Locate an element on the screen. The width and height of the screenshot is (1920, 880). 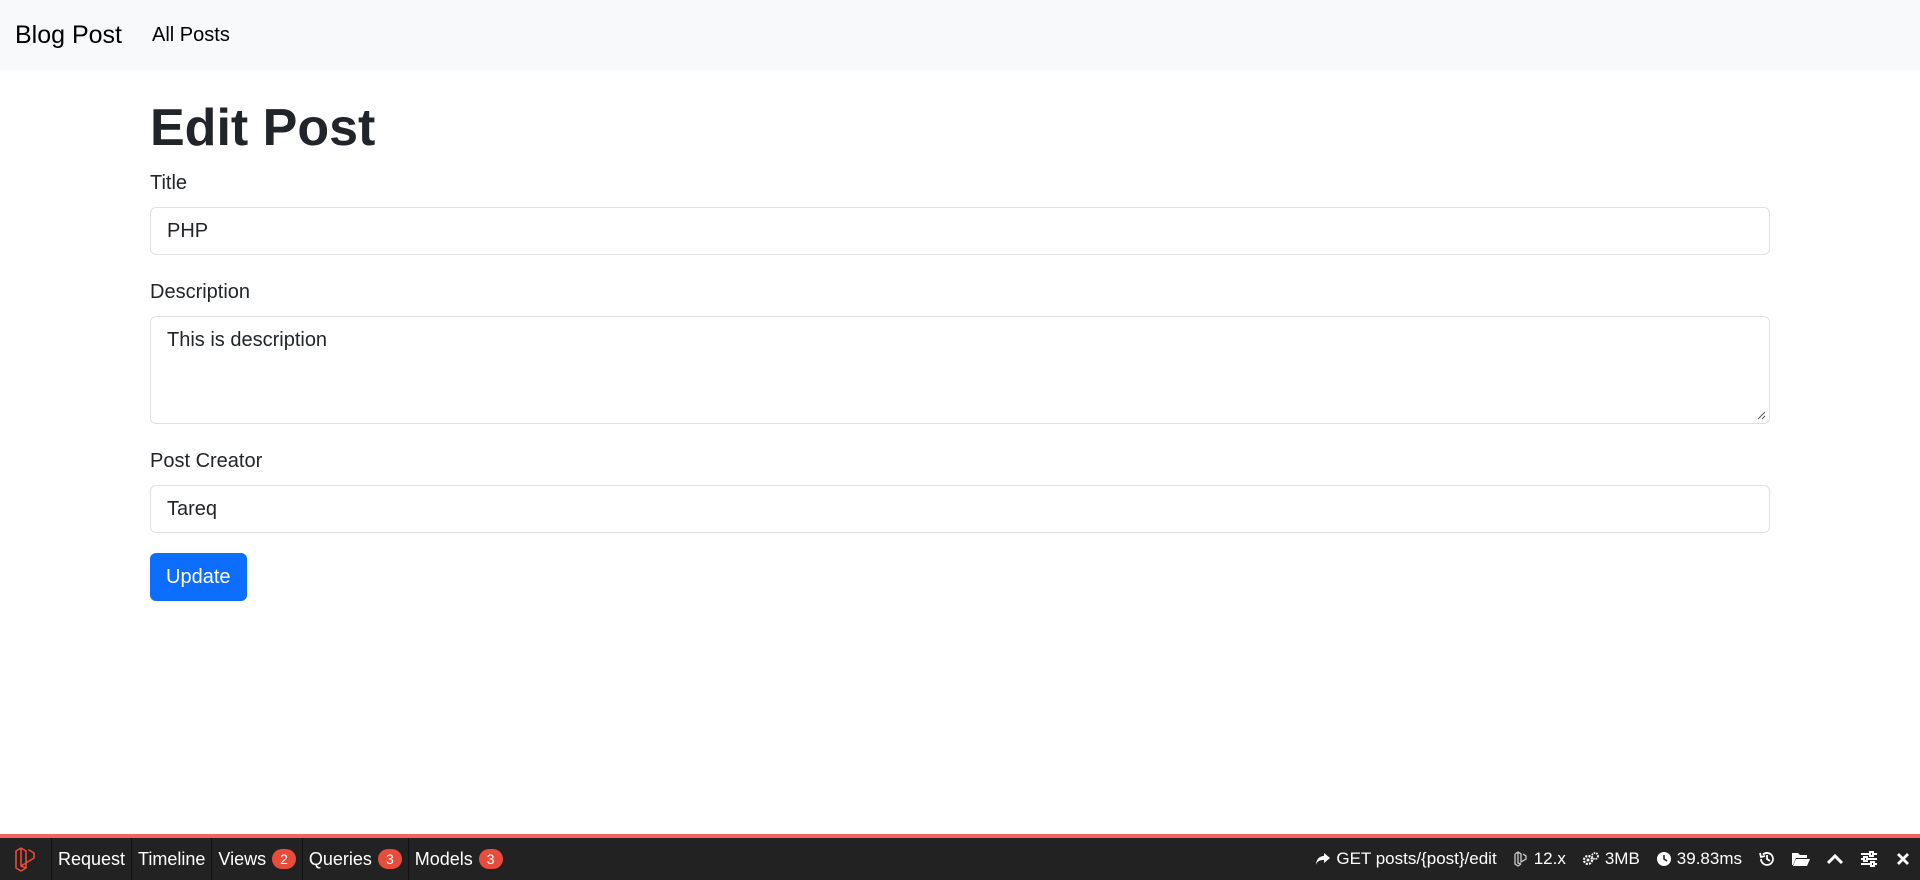
debugbar-tab-label: Views is located at coordinates (242, 858).